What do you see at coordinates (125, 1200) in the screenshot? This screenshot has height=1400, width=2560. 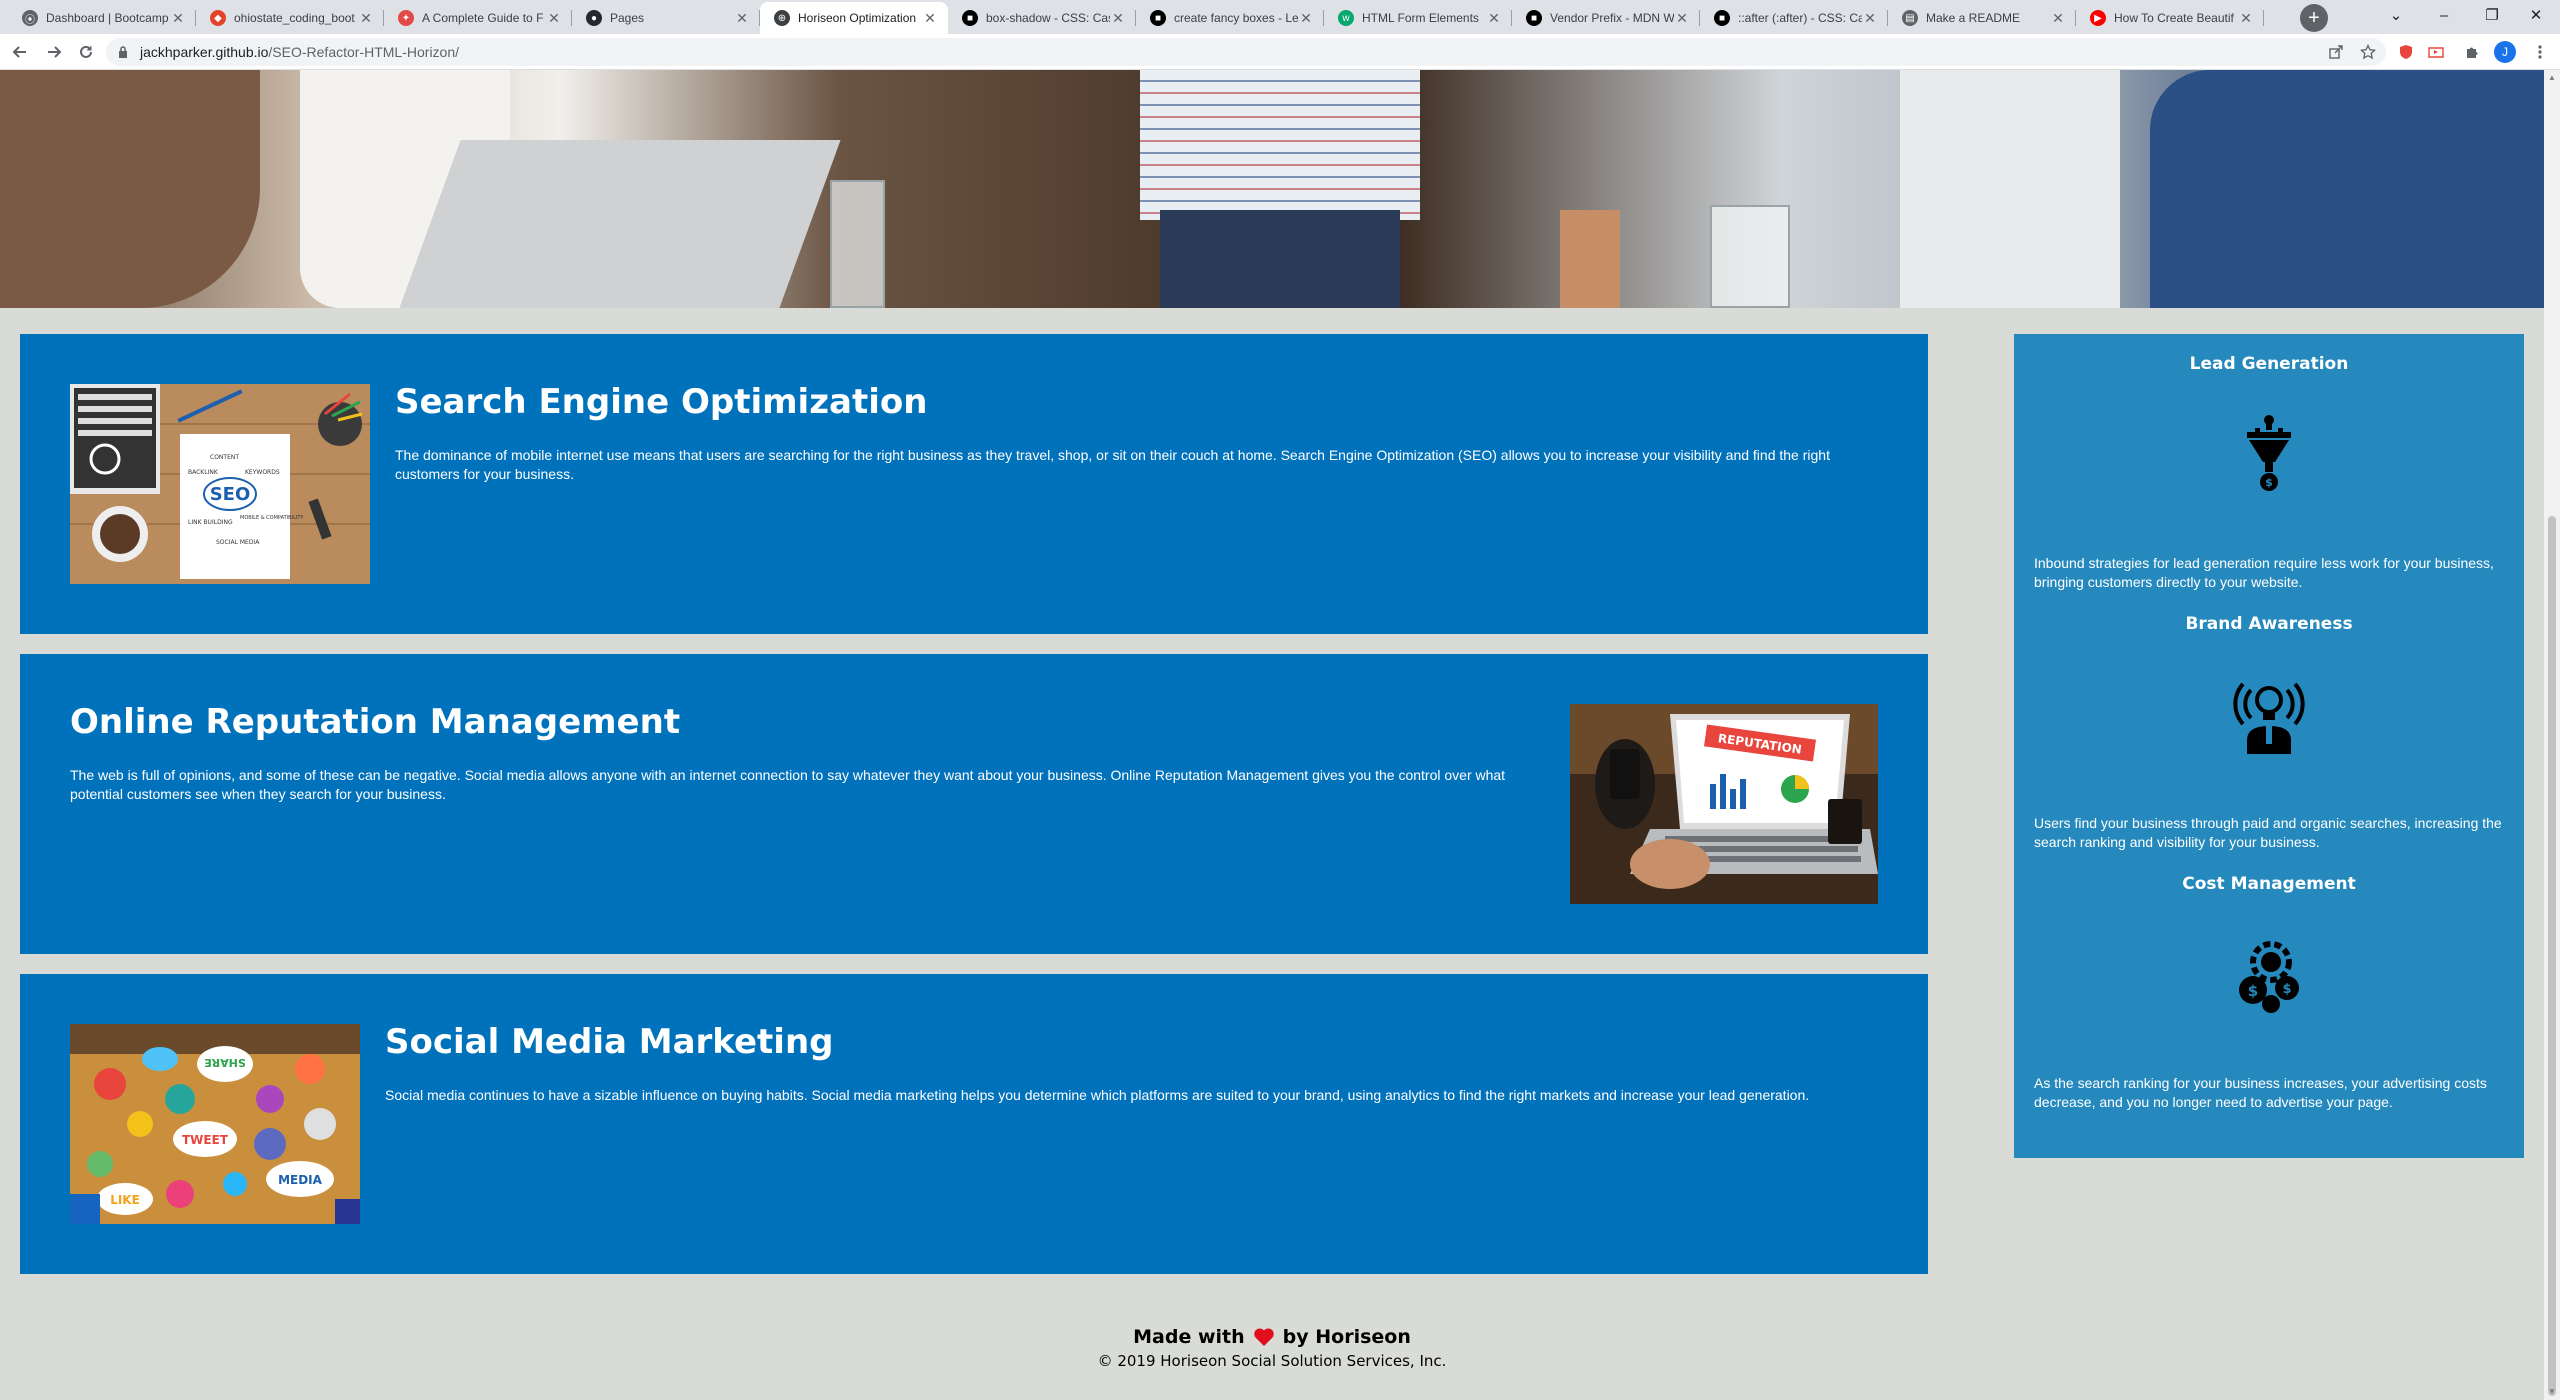 I see `svg-text: LIKE` at bounding box center [125, 1200].